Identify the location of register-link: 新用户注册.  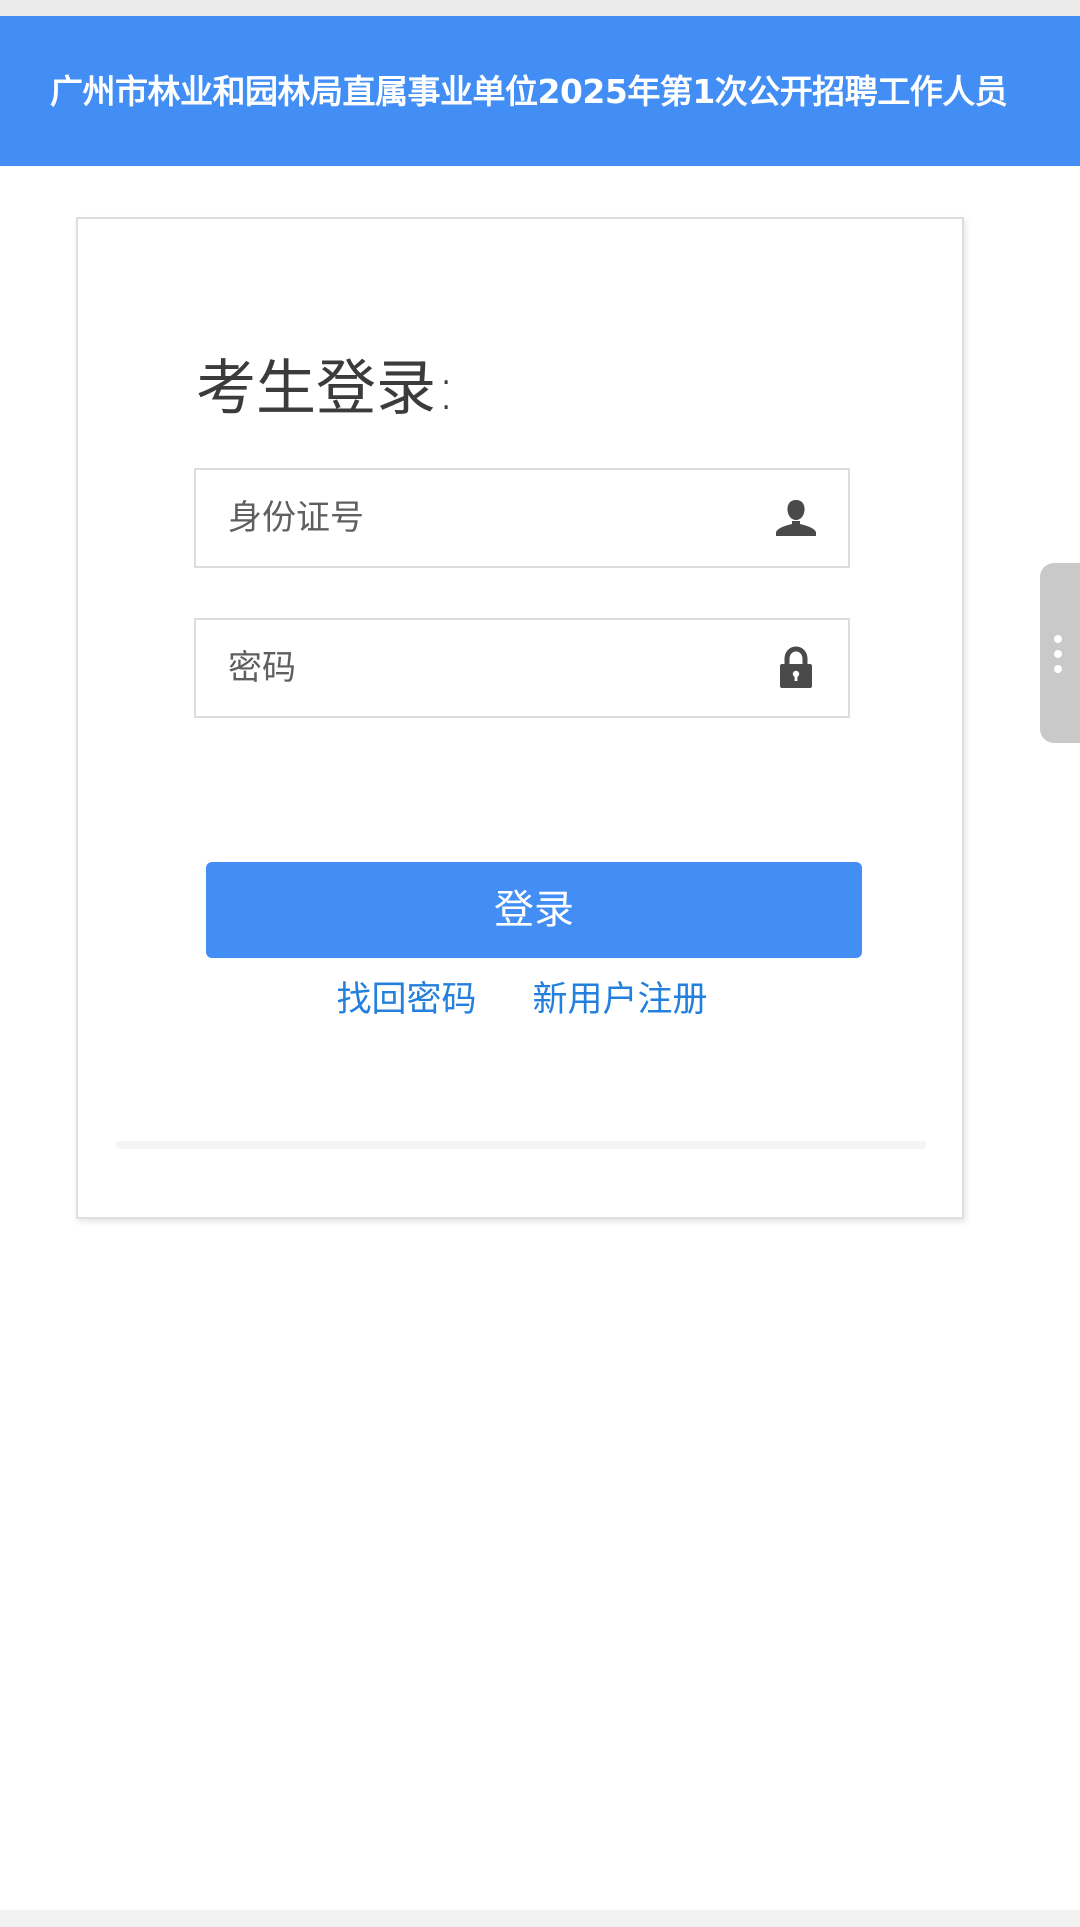
(620, 1000).